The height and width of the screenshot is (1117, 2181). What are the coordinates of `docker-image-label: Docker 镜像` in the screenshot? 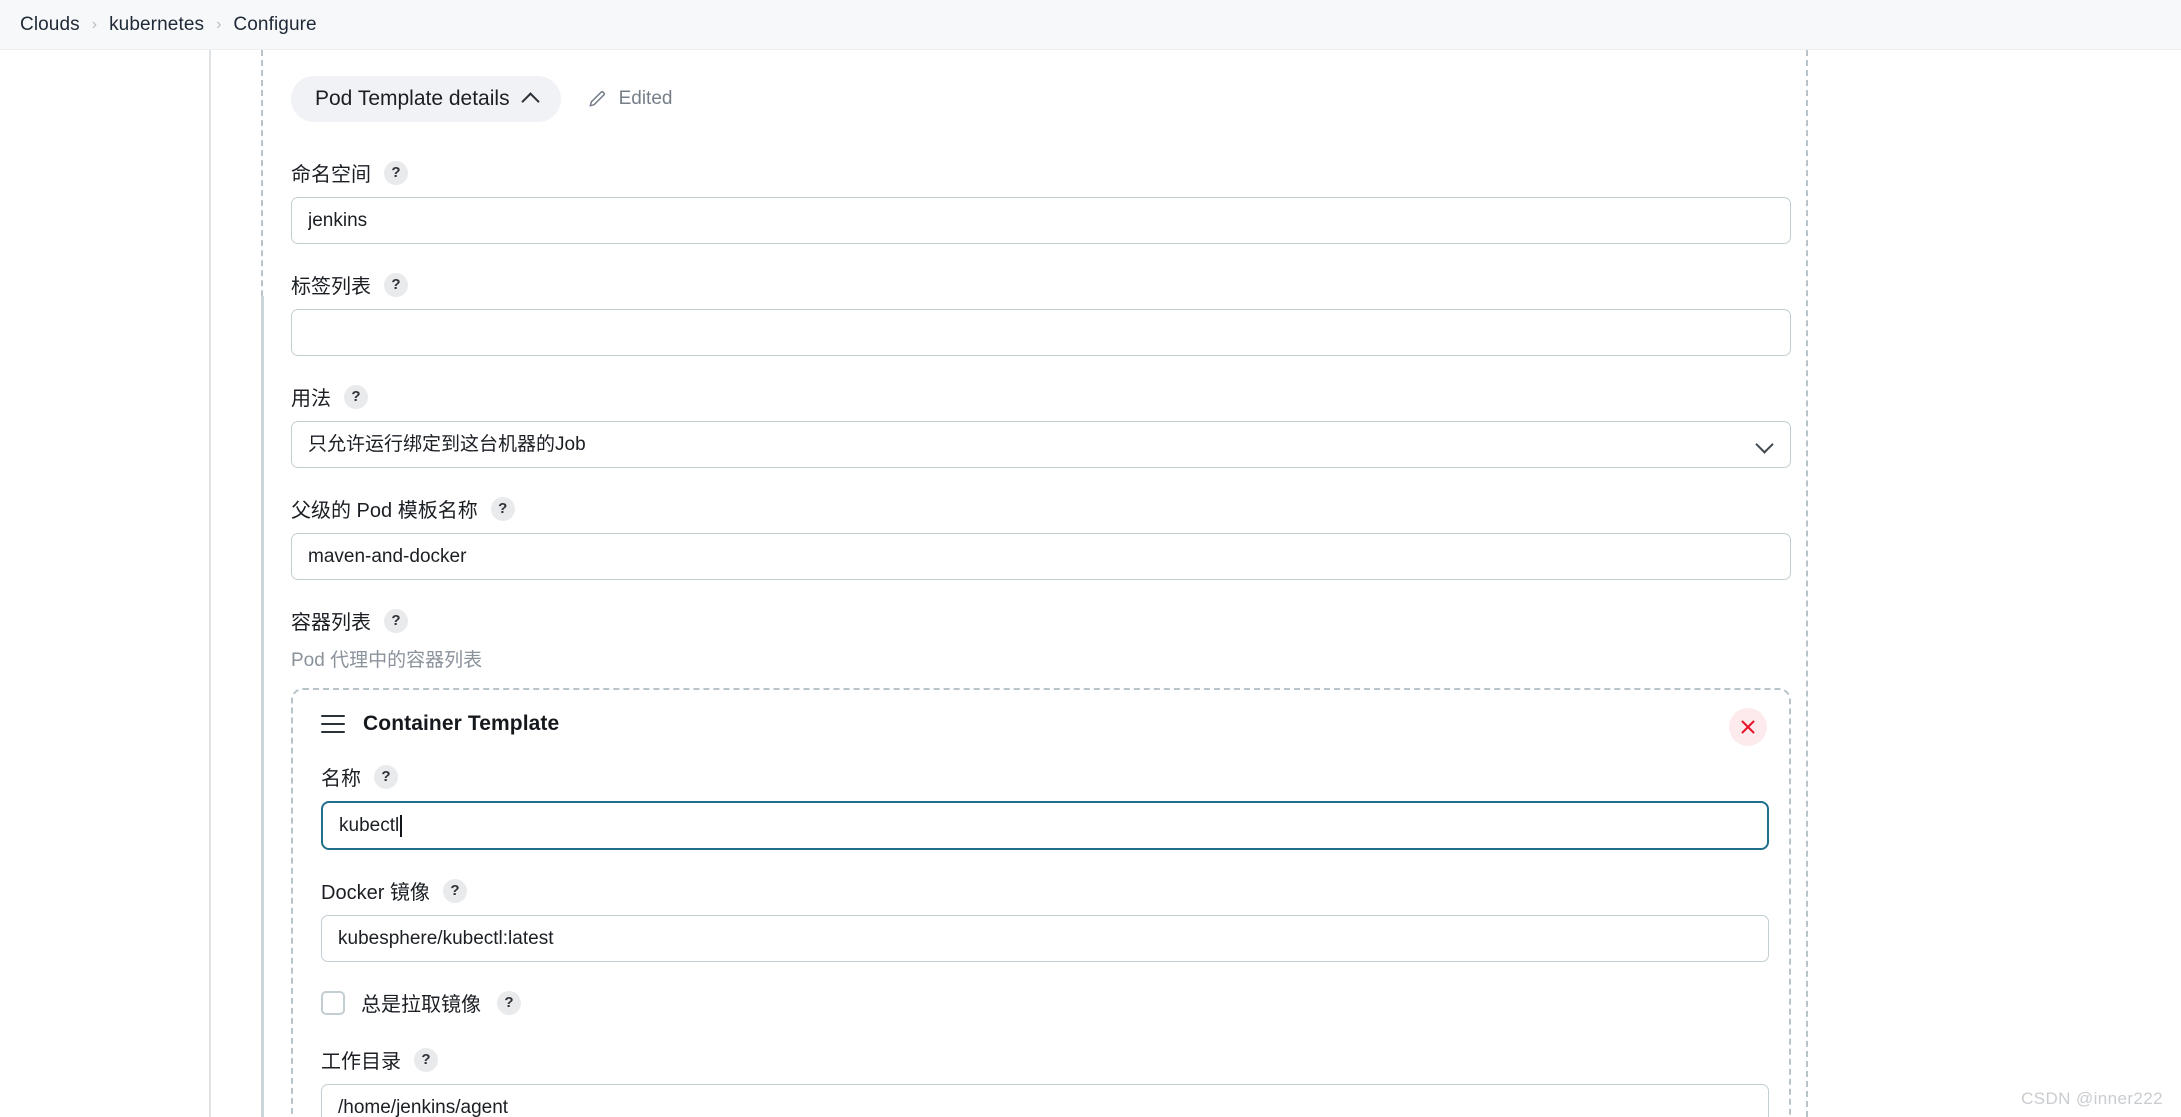 It's located at (375, 893).